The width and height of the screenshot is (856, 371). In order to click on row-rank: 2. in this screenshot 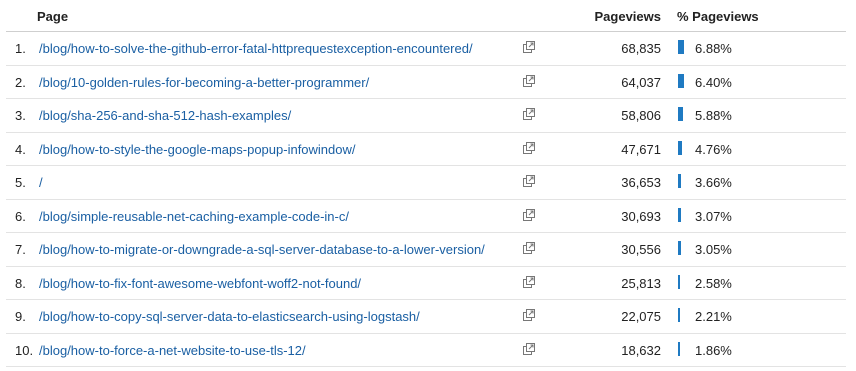, I will do `click(20, 82)`.